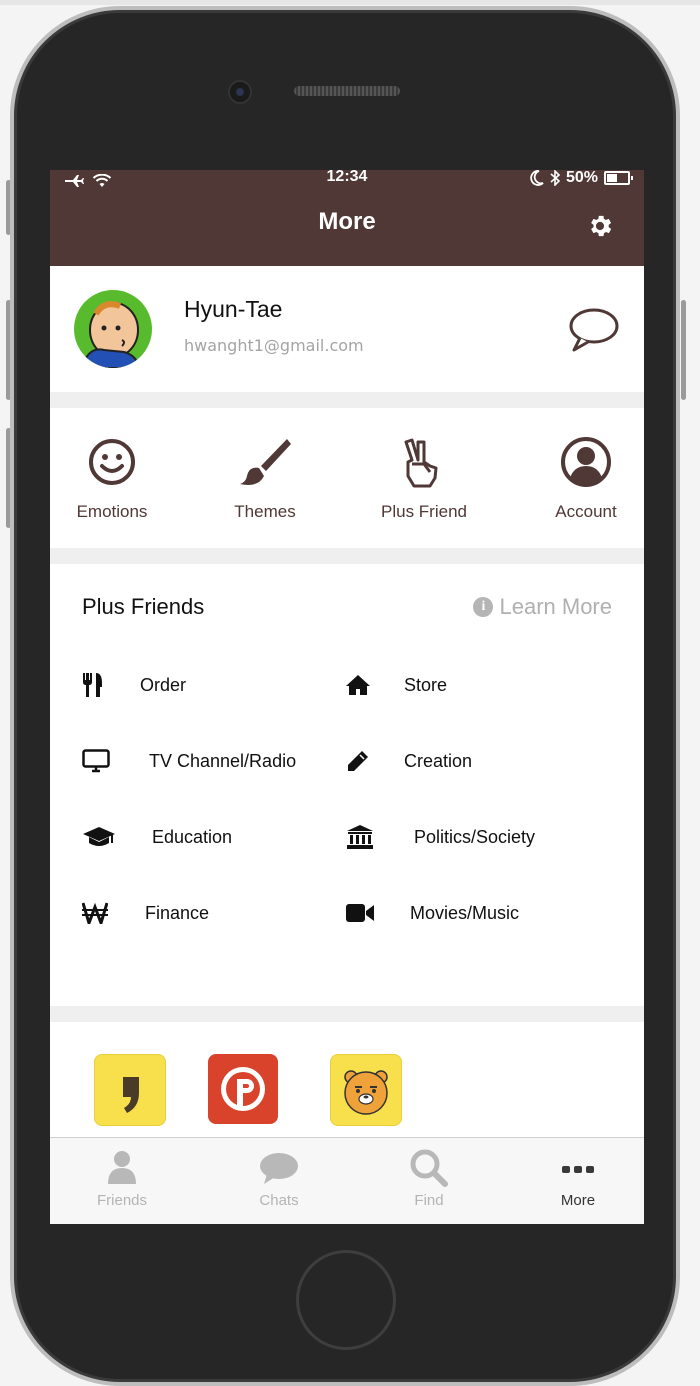 Image resolution: width=700 pixels, height=1386 pixels. I want to click on tab-bar: Friends Chats Find More, so click(347, 1180).